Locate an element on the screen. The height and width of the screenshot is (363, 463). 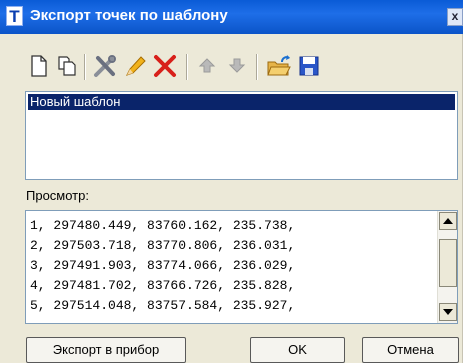
preview-line: 2, 297503.718, 83770.806, 236.031, is located at coordinates (163, 245).